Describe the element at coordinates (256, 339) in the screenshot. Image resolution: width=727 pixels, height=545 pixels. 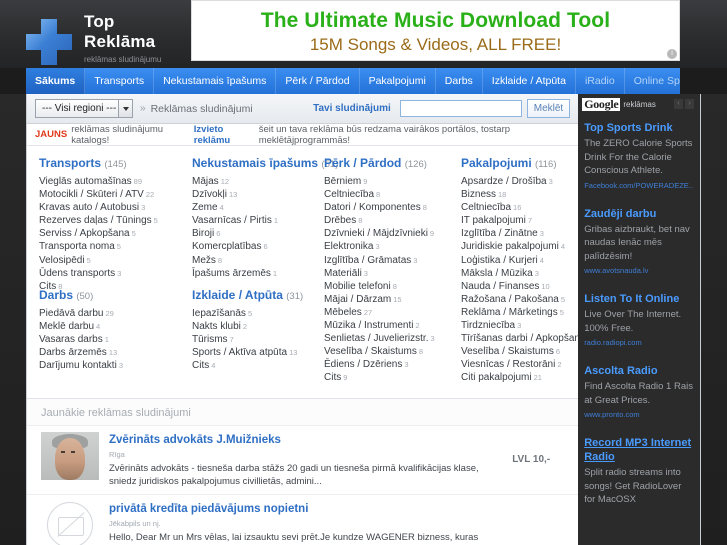
I see `category-item: Tūrisms 7` at that location.